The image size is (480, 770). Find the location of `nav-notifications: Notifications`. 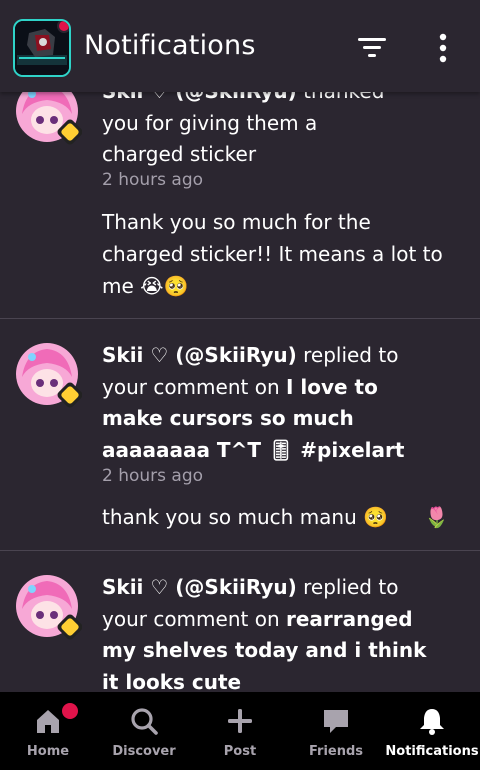

nav-notifications: Notifications is located at coordinates (432, 731).